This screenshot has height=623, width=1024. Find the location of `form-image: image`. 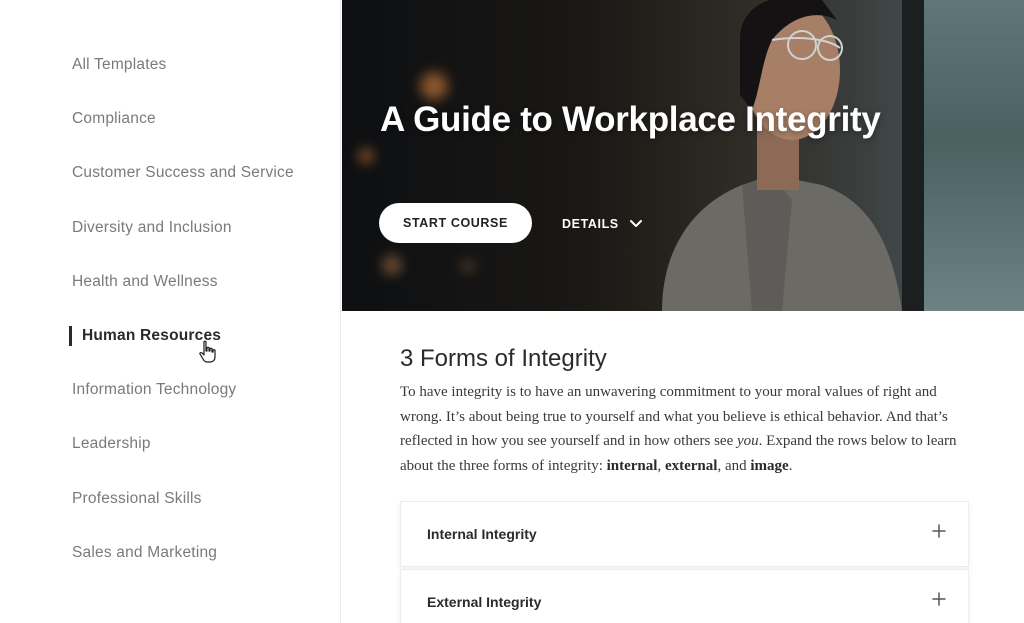

form-image: image is located at coordinates (769, 466).